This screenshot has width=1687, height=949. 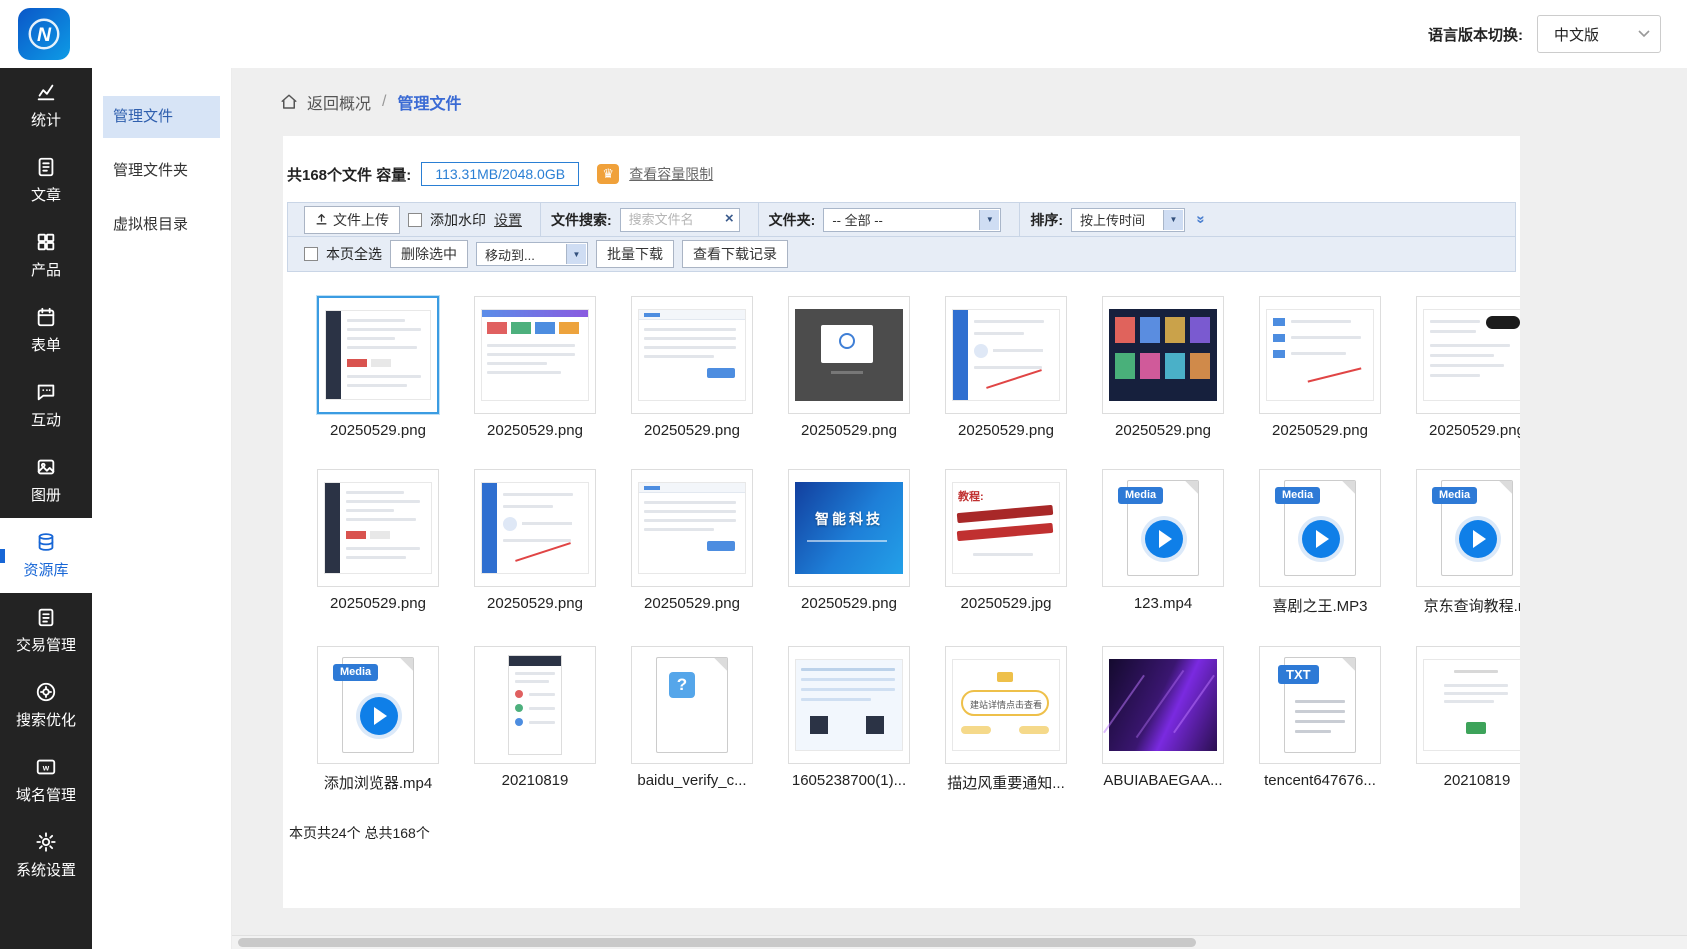 I want to click on file-thumbnail: 教程:, so click(x=1006, y=528).